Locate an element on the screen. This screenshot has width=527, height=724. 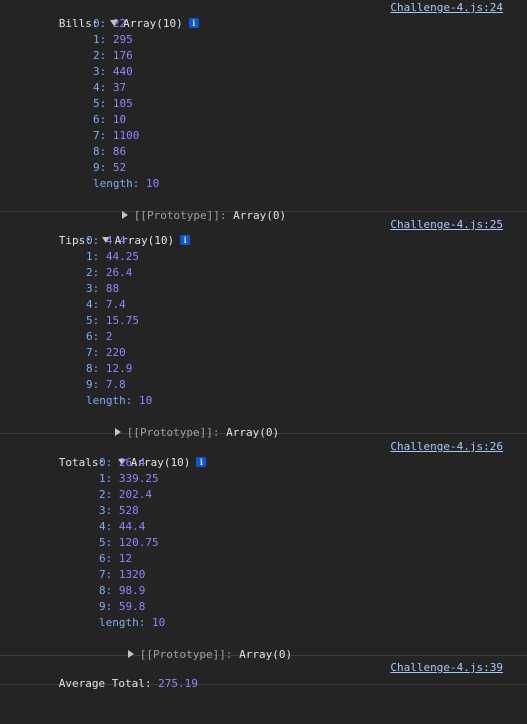
item-value: 22 is located at coordinates (119, 23).